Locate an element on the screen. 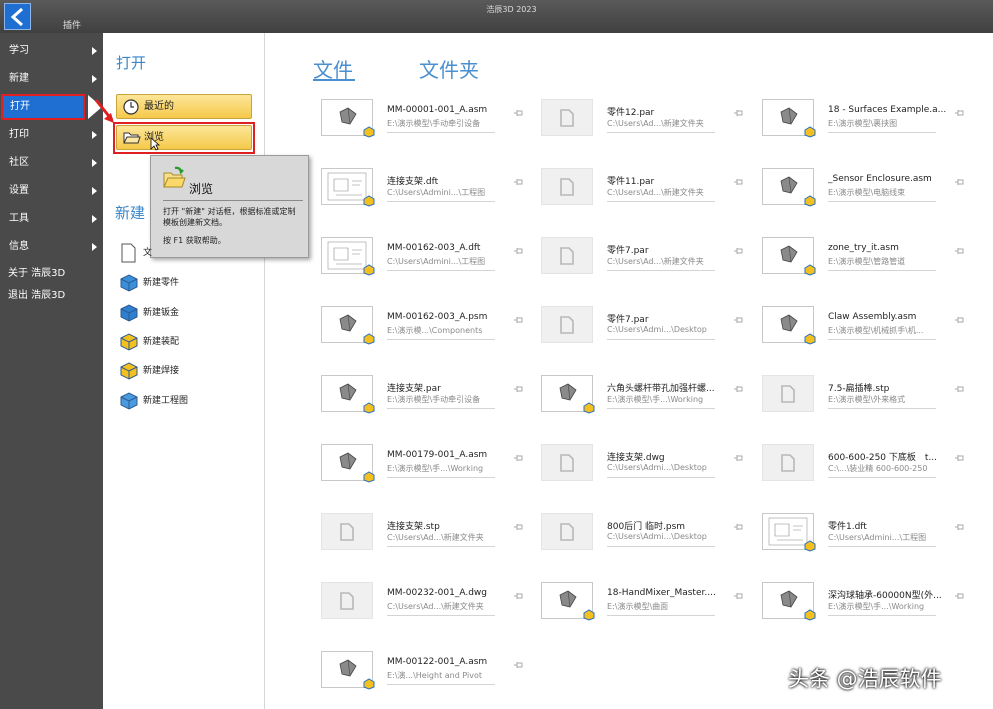 This screenshot has height=709, width=993. new-item-2: 新建钣金 is located at coordinates (148, 314).